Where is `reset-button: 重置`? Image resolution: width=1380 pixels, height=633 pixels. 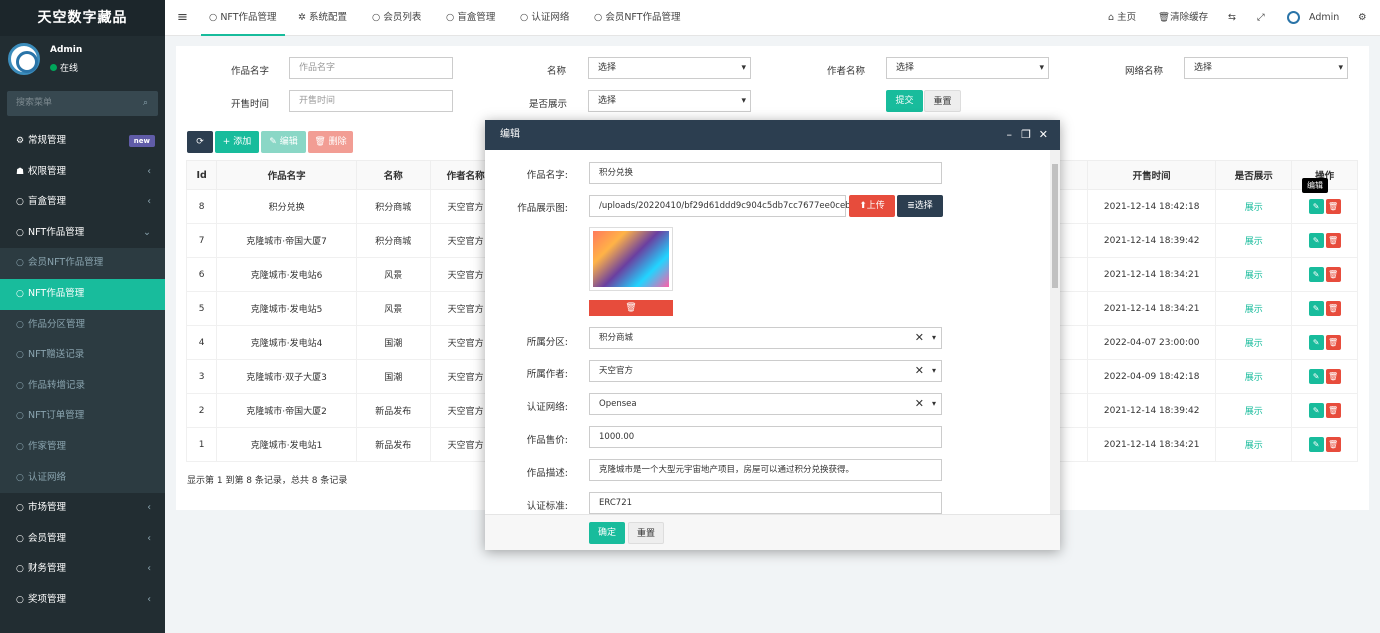
reset-button: 重置 is located at coordinates (942, 101).